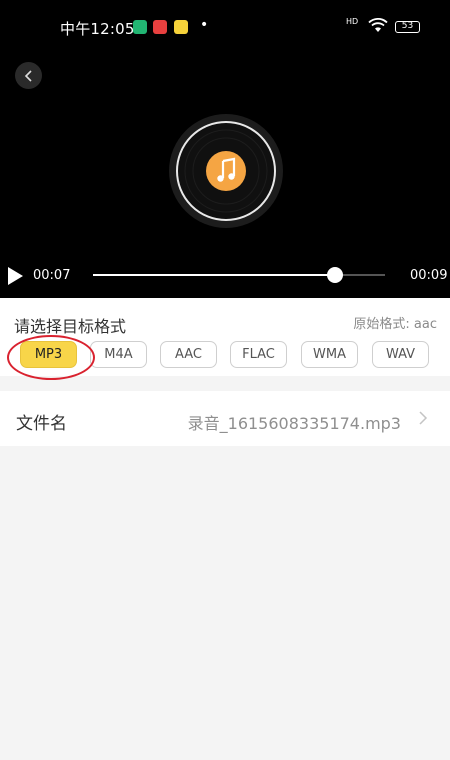 Image resolution: width=450 pixels, height=760 pixels. What do you see at coordinates (70, 326) in the screenshot?
I see `format-title: 请选择目标格式` at bounding box center [70, 326].